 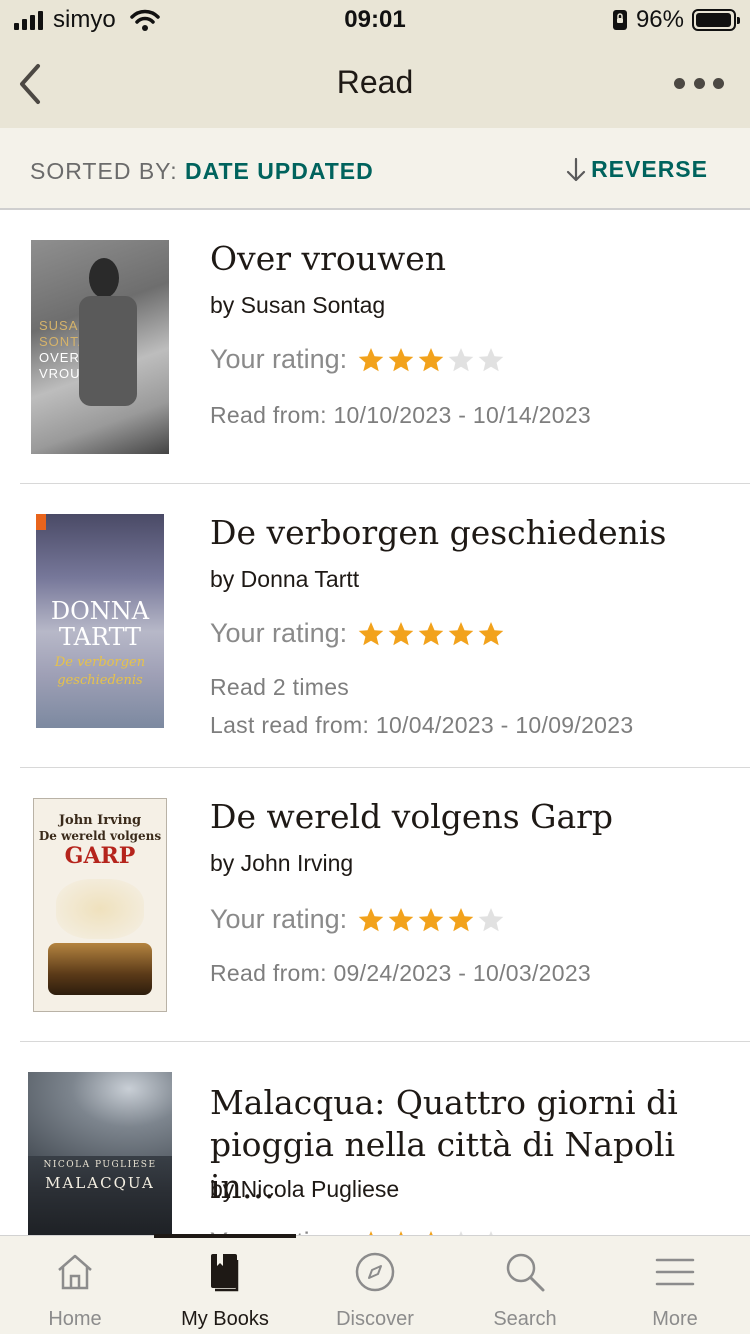 I want to click on tab-home: Home, so click(x=75, y=1285).